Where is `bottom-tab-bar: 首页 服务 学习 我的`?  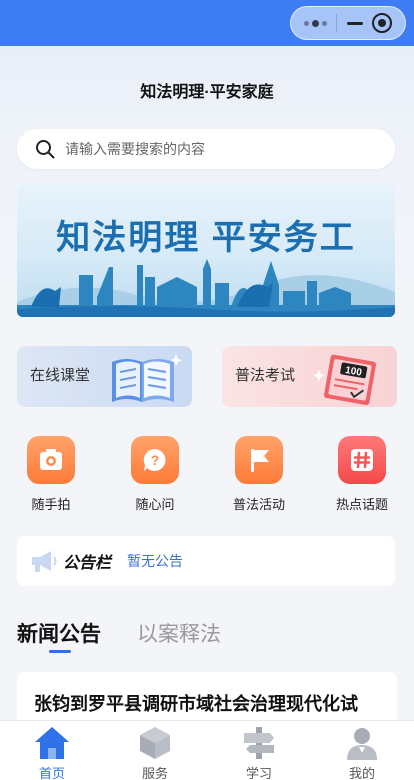 bottom-tab-bar: 首页 服务 学习 我的 is located at coordinates (207, 750).